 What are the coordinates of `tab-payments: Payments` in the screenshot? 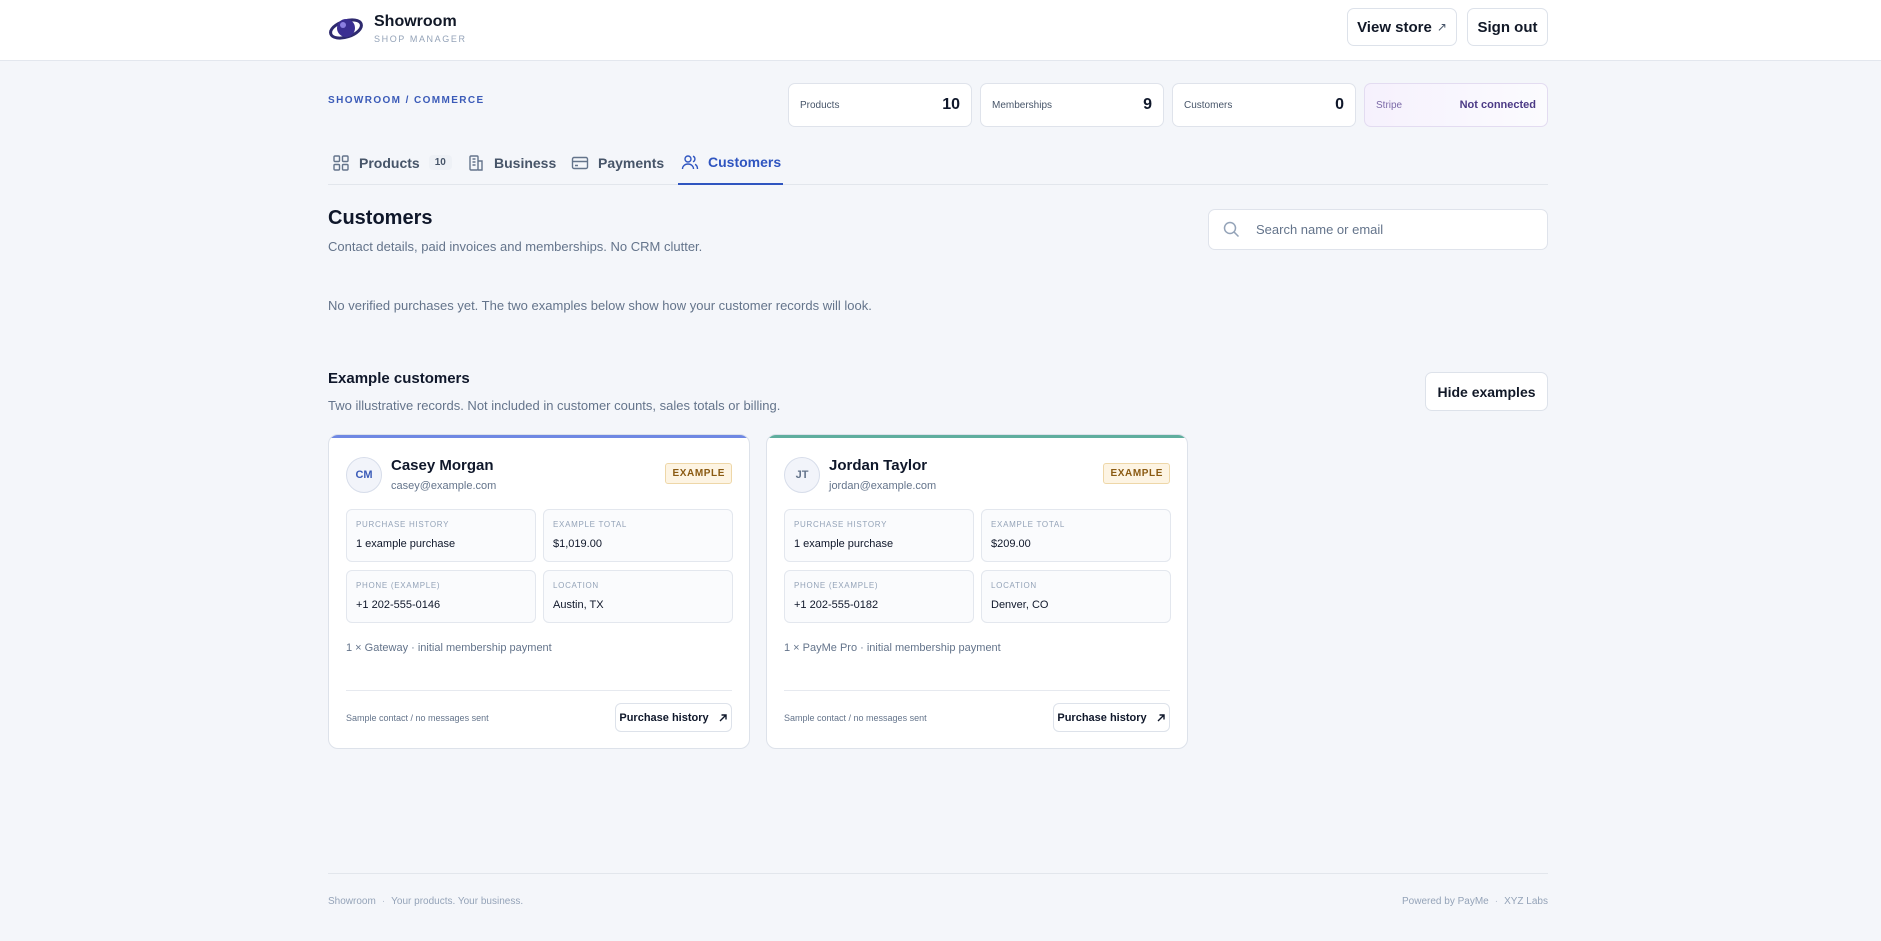 It's located at (617, 162).